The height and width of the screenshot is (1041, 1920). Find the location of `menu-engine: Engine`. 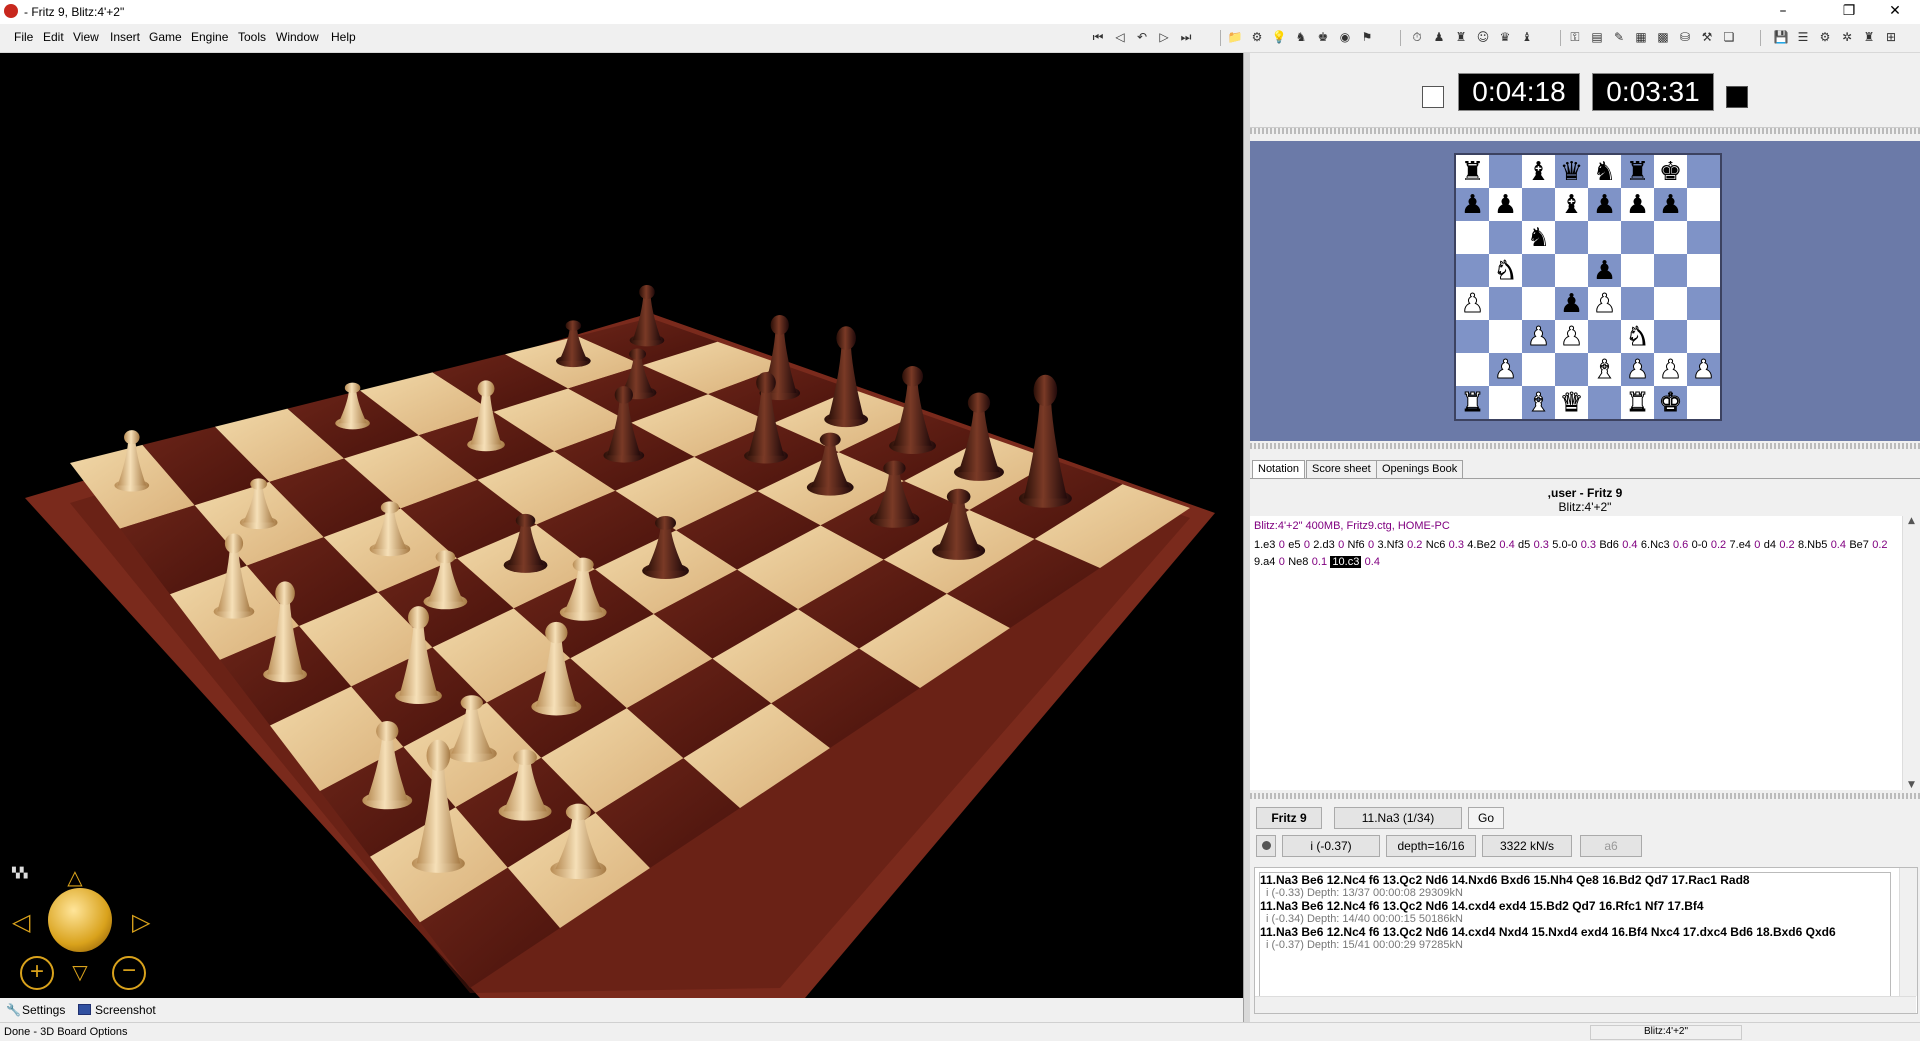

menu-engine: Engine is located at coordinates (209, 37).